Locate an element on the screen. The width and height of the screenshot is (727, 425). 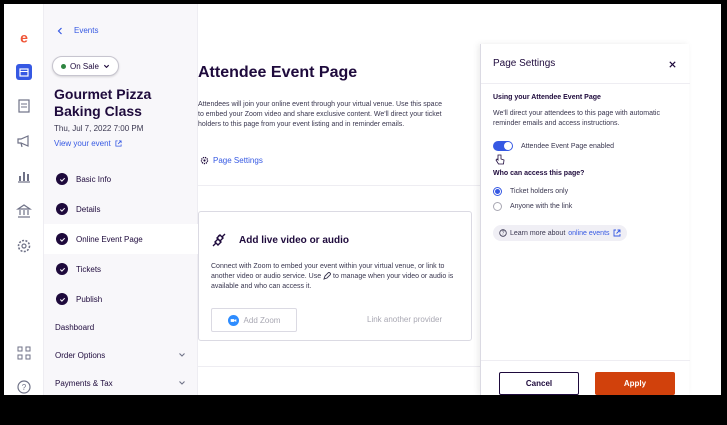
page-title: Attendee Event Page is located at coordinates (278, 72).